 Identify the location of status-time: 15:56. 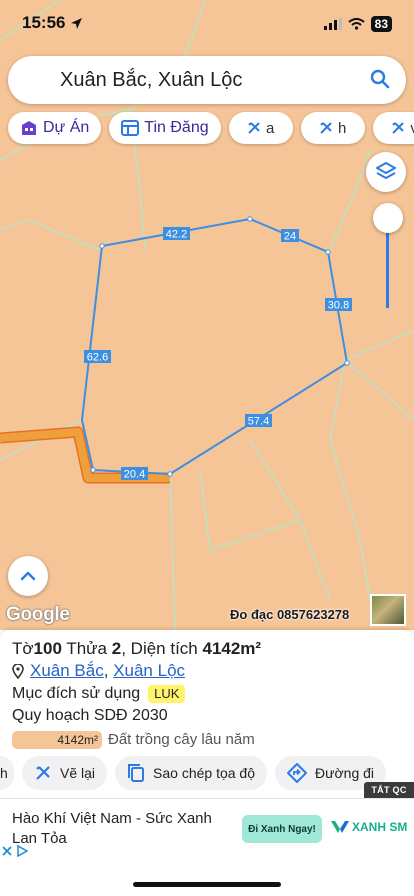
(44, 22).